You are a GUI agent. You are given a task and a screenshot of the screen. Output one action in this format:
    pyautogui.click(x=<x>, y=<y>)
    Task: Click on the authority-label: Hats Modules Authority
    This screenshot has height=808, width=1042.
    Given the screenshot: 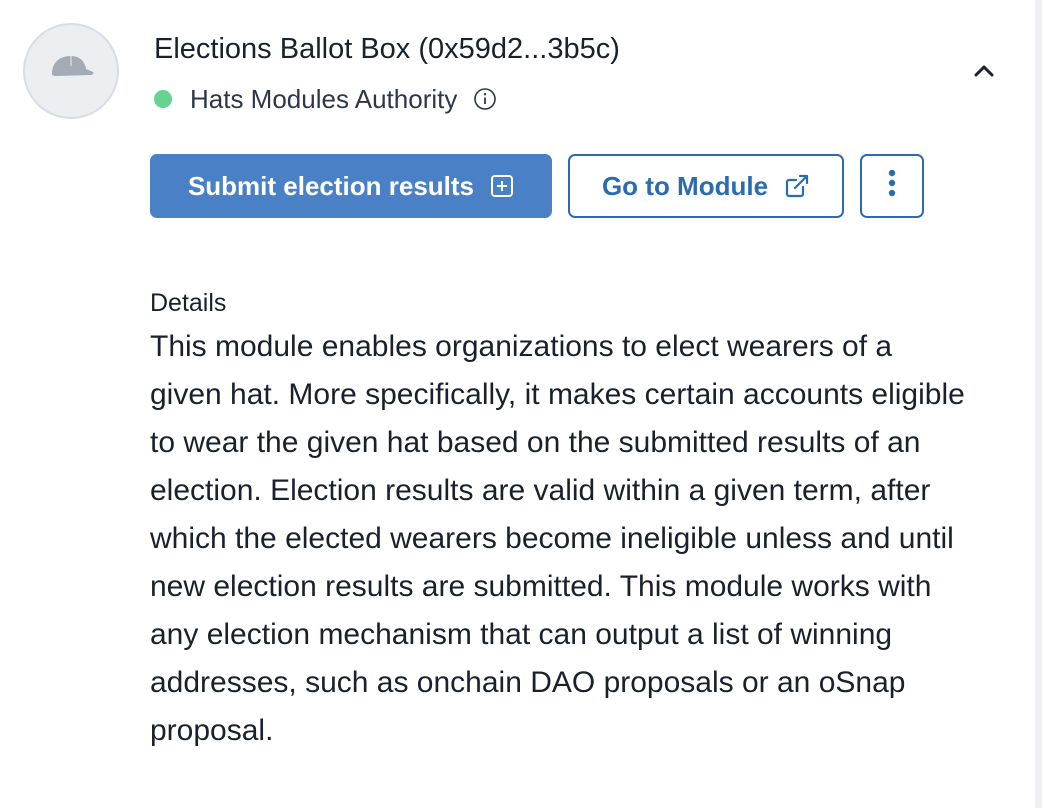 What is the action you would take?
    pyautogui.click(x=324, y=98)
    